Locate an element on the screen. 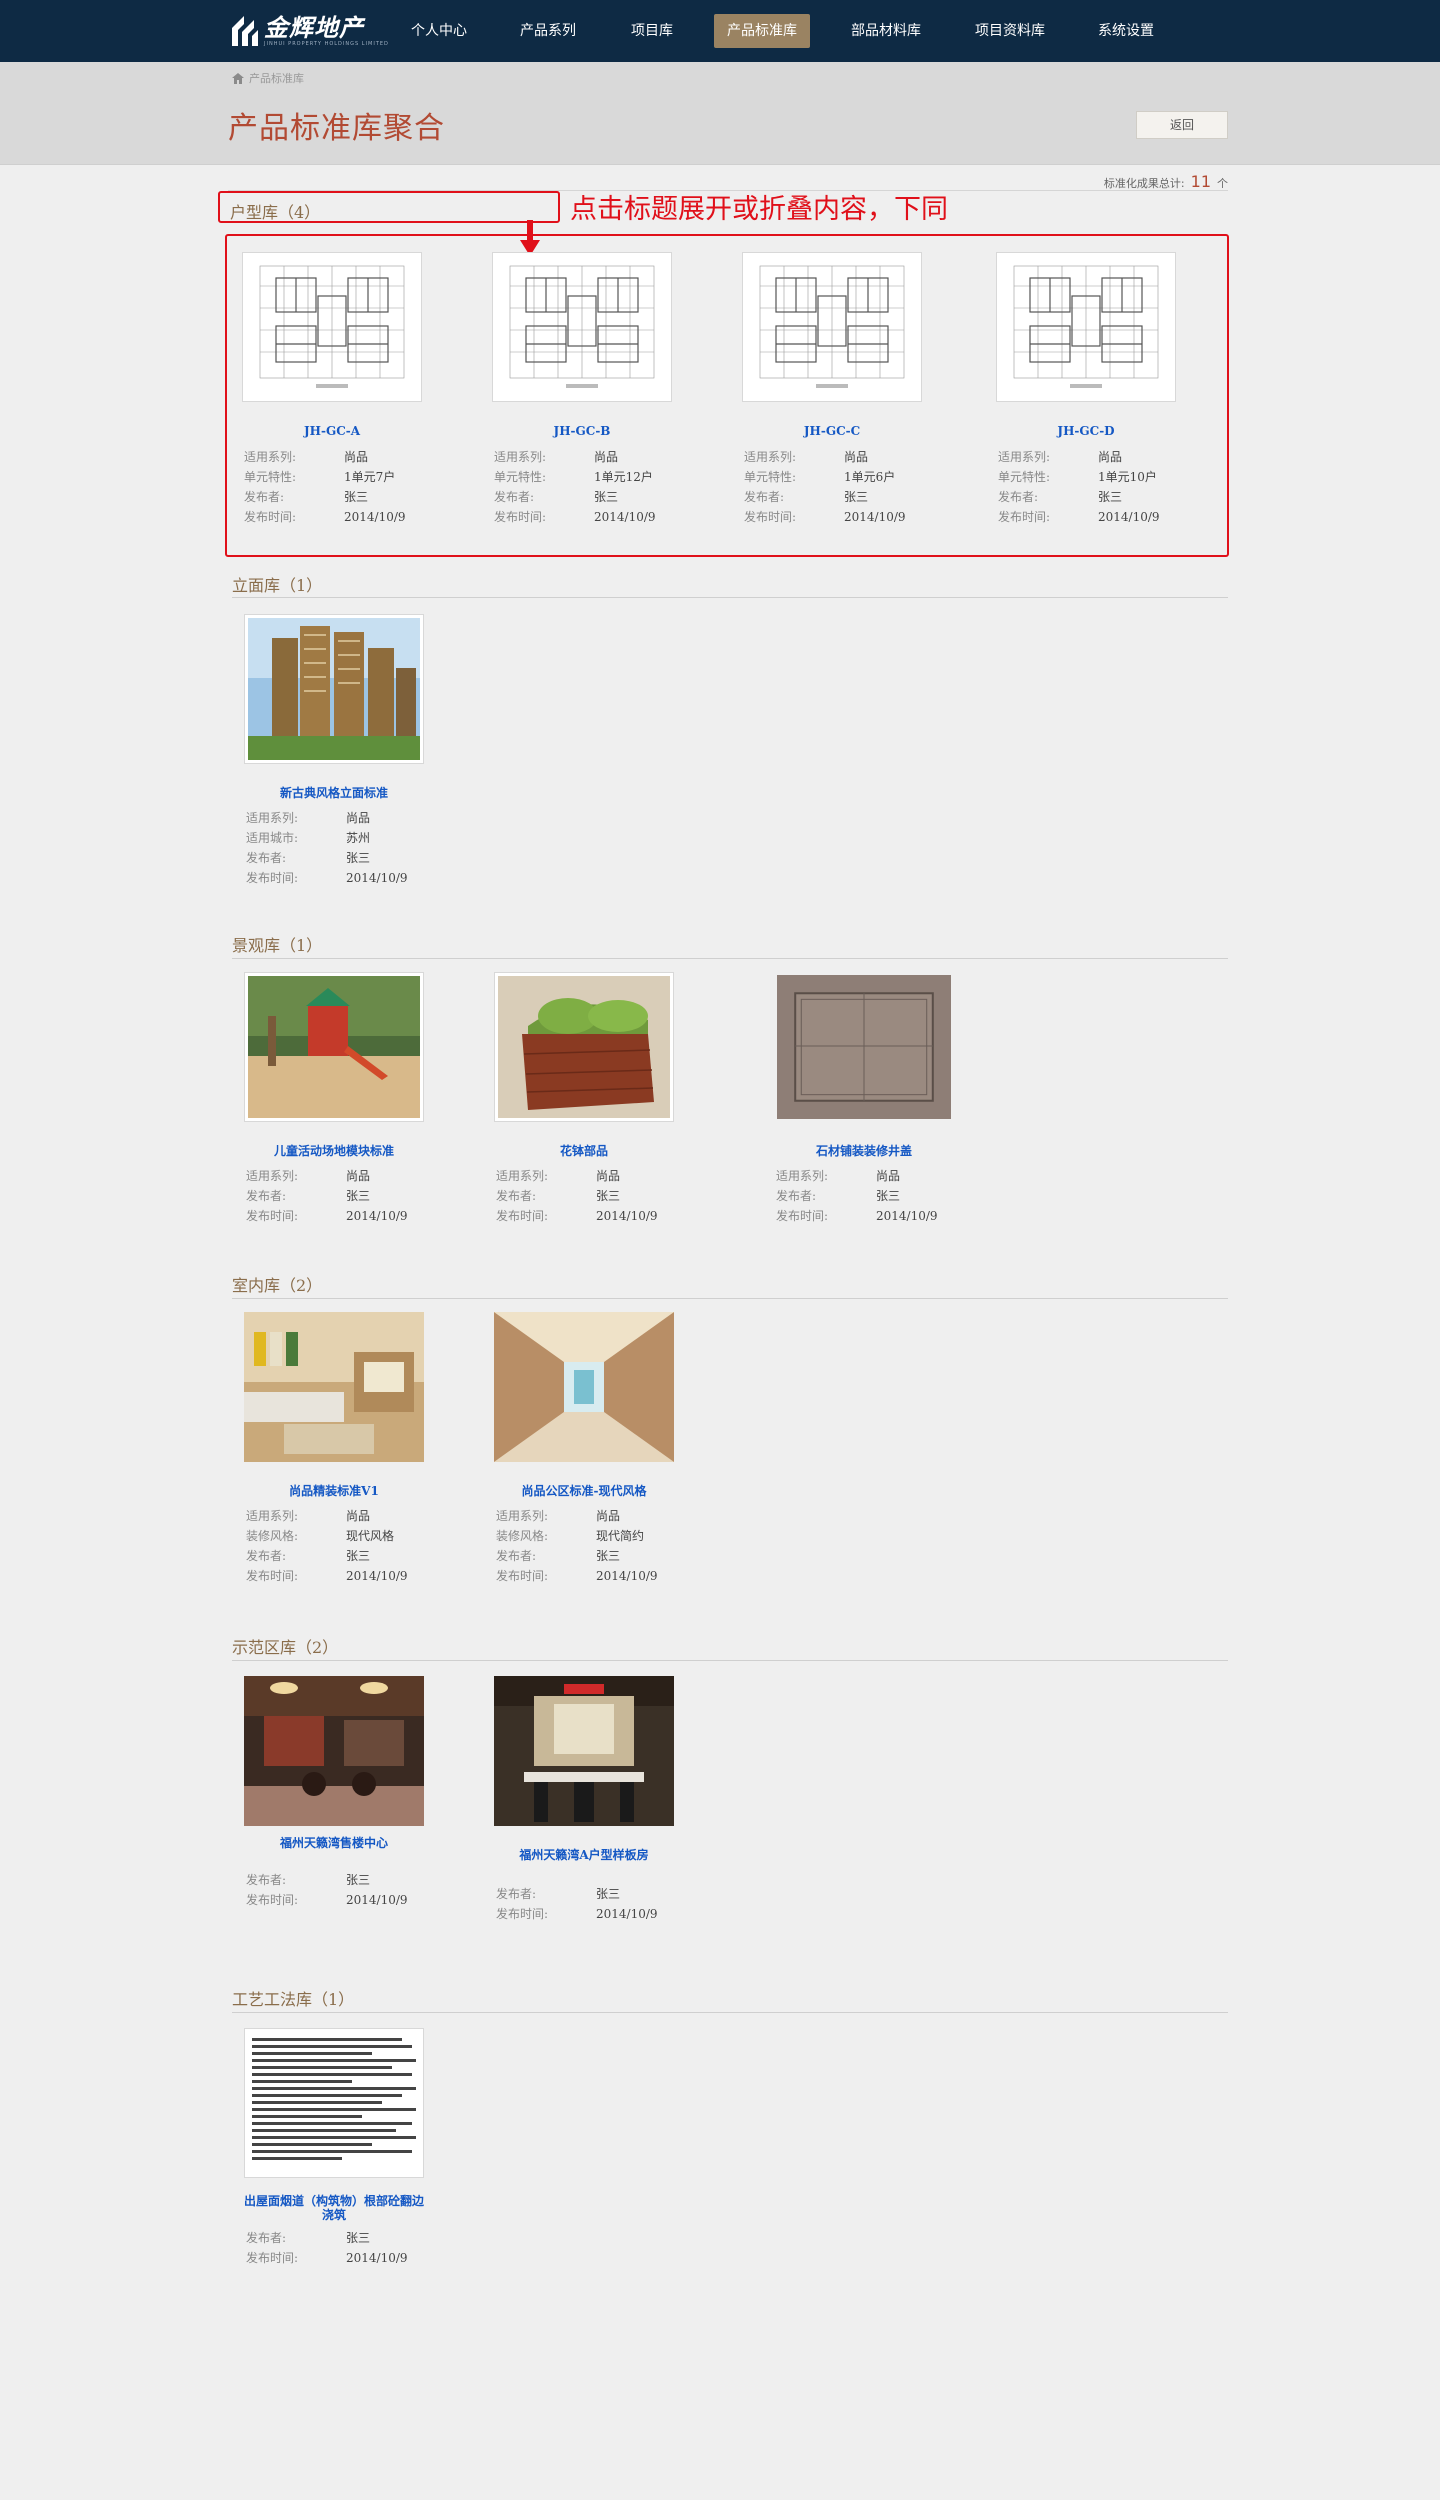  meta-value: 现代简约 is located at coordinates (620, 1536).